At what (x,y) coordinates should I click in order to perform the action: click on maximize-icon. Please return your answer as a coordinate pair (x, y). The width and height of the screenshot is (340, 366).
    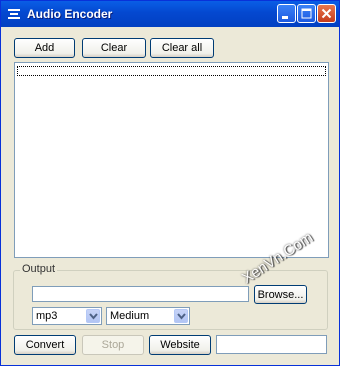
    Looking at the image, I should click on (306, 13).